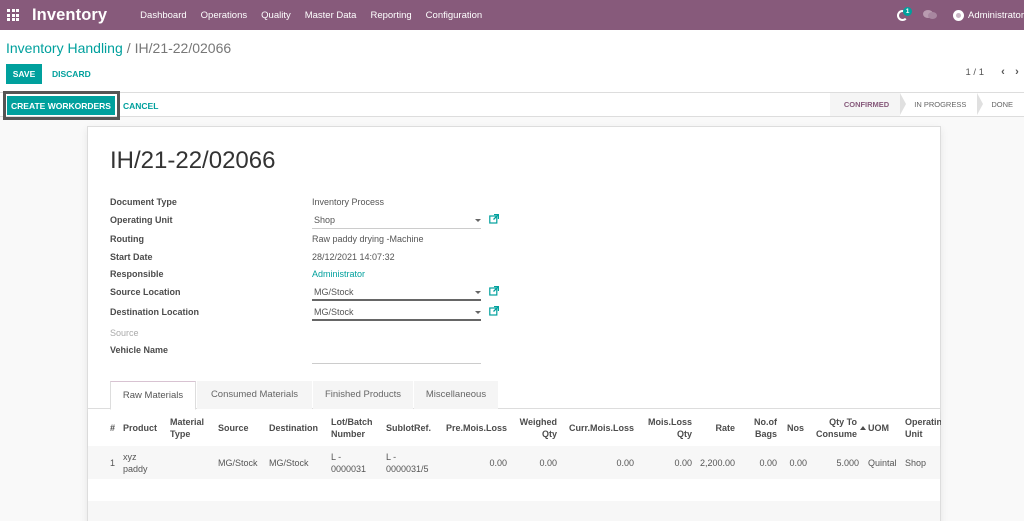  What do you see at coordinates (472, 428) in the screenshot?
I see `column-header-pre-mois-loss: Pre.Mois.Loss` at bounding box center [472, 428].